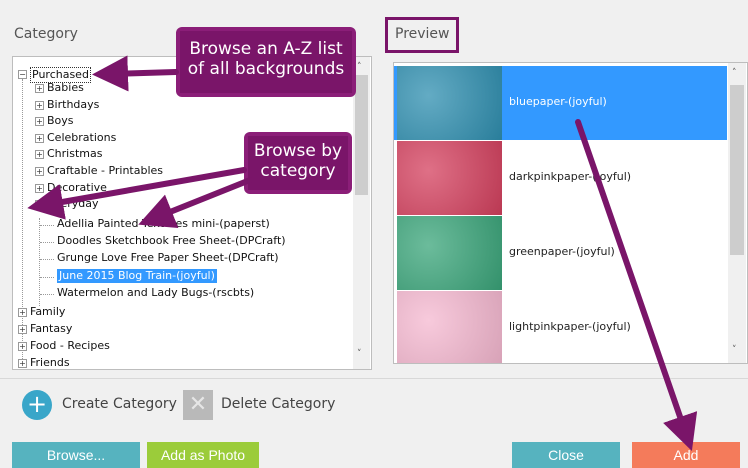  I want to click on arrow-to-add, so click(636, 285).